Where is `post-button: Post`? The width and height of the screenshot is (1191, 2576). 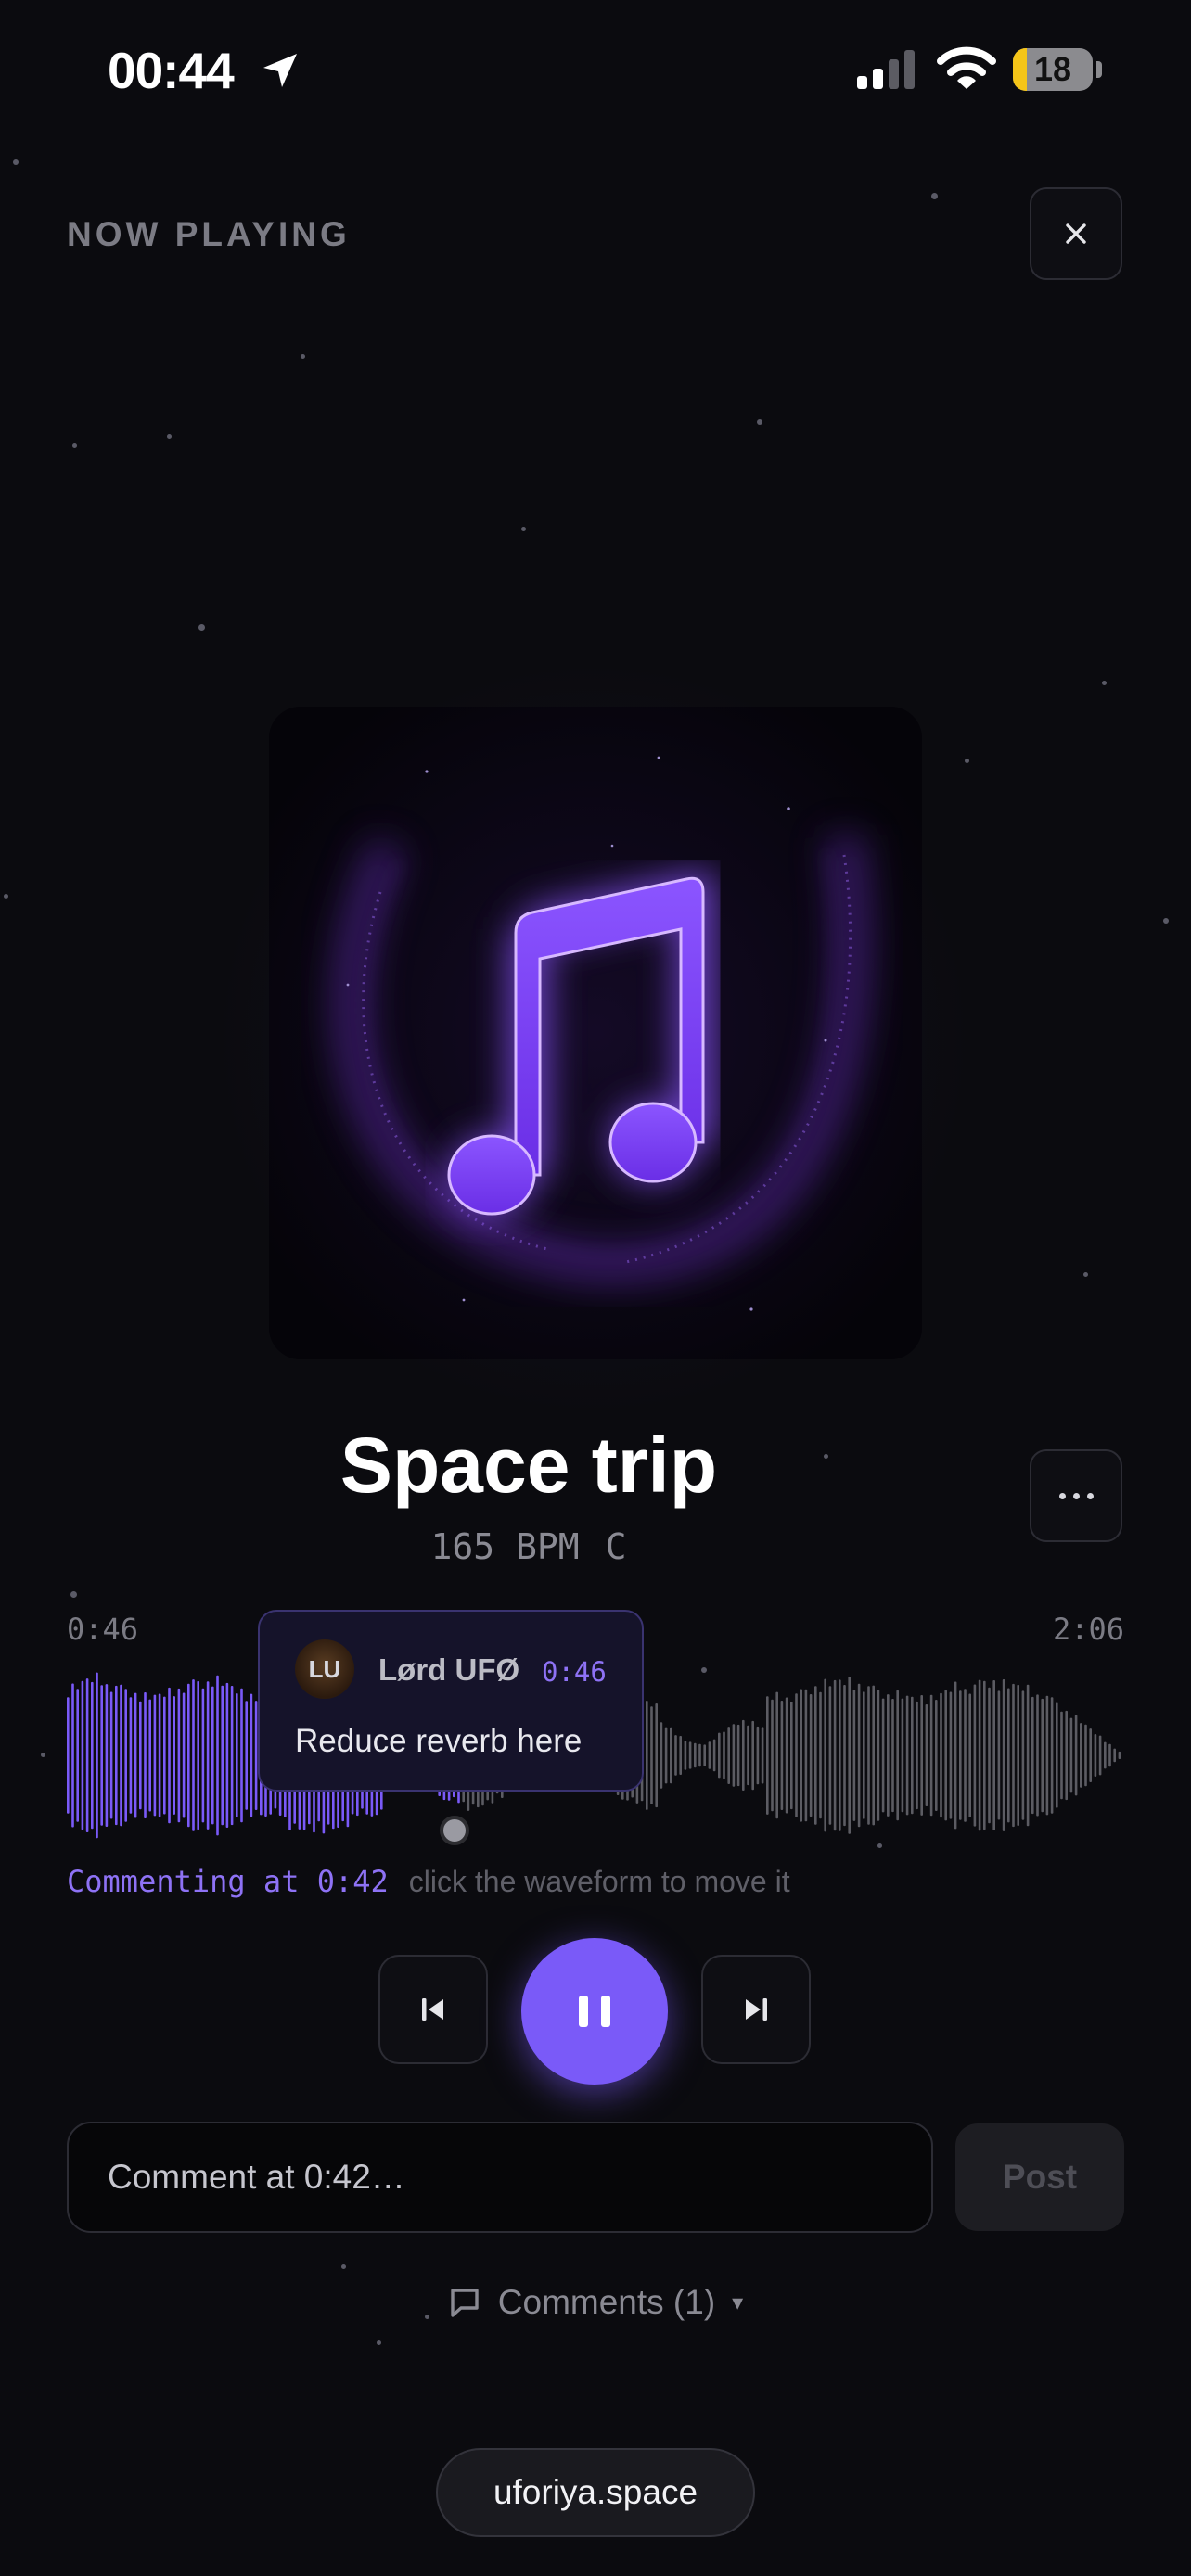 post-button: Post is located at coordinates (1039, 2177).